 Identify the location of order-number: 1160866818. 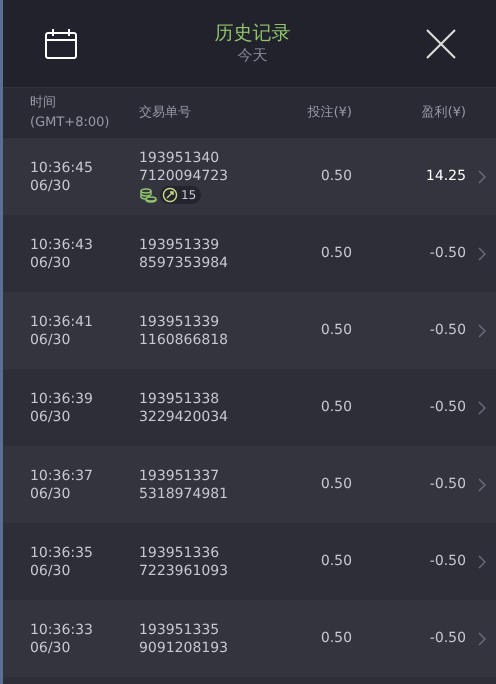
(184, 339).